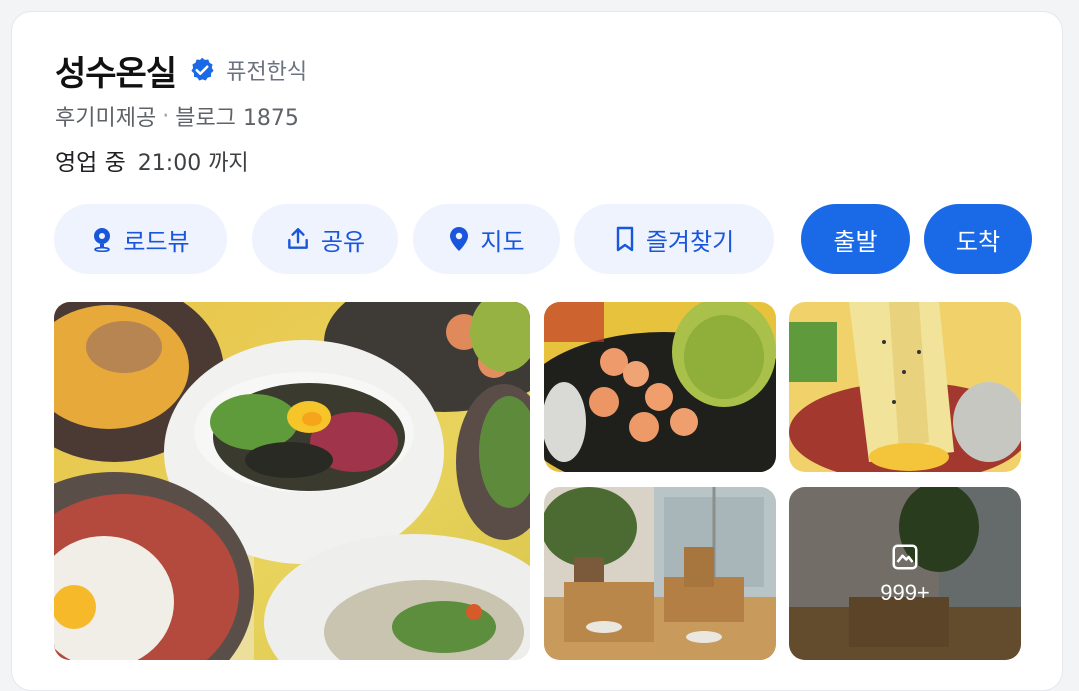  Describe the element at coordinates (690, 241) in the screenshot. I see `favorite-label: 즐겨찾기` at that location.